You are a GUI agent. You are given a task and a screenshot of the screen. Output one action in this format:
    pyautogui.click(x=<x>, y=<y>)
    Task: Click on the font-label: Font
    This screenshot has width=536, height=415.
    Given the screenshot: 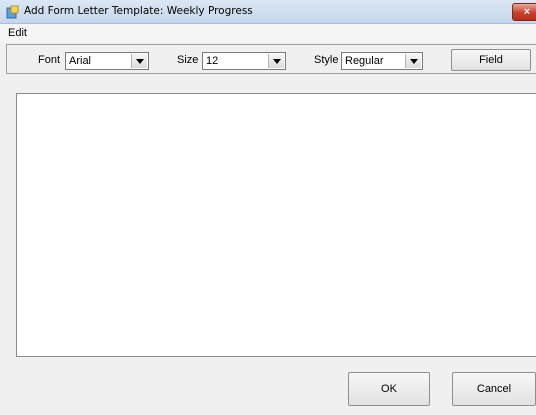 What is the action you would take?
    pyautogui.click(x=49, y=60)
    